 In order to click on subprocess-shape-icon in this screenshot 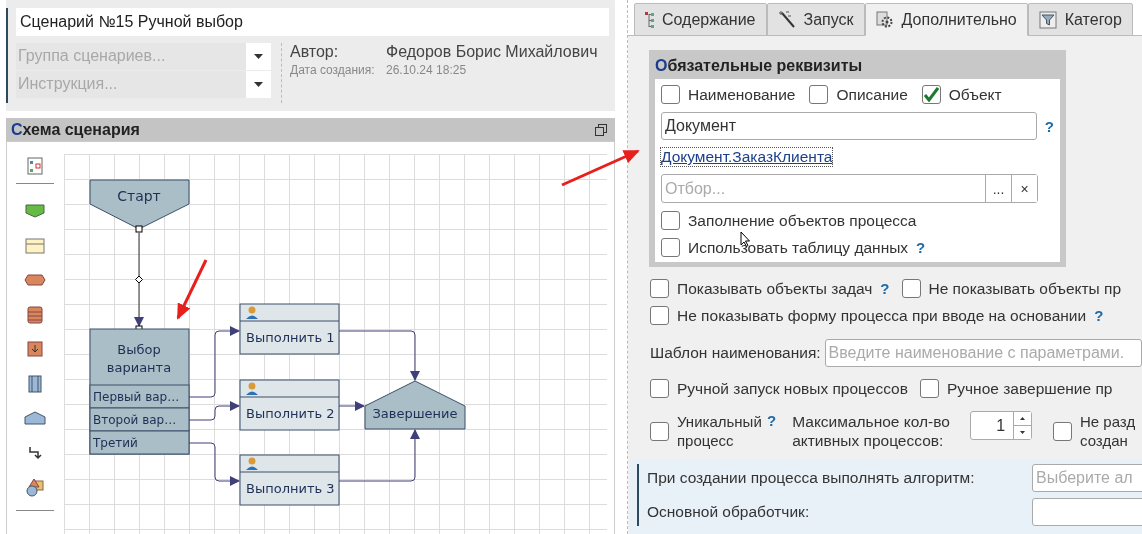, I will do `click(34, 349)`.